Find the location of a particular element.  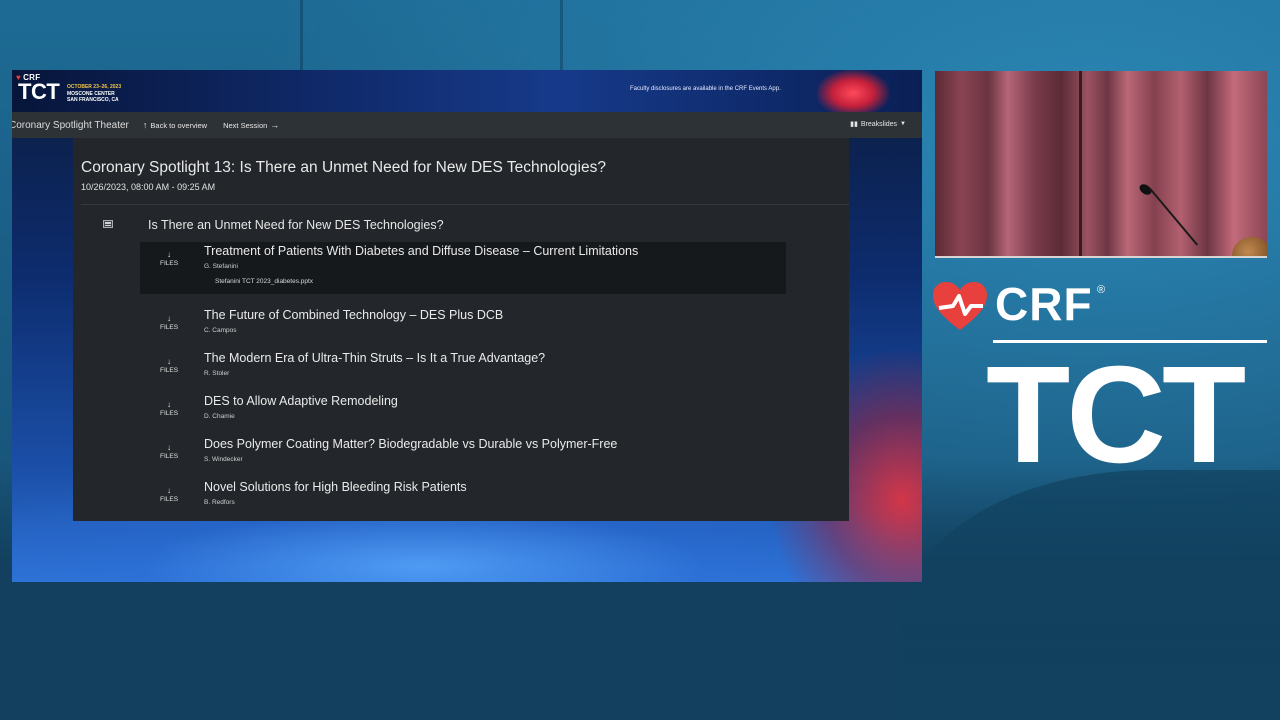

next-session-link: Next Session → is located at coordinates (251, 125).